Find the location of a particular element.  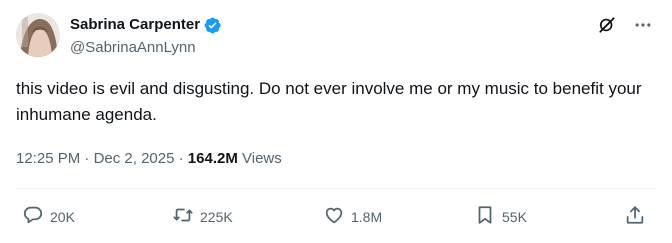

bookmark-button: 55K is located at coordinates (500, 216).